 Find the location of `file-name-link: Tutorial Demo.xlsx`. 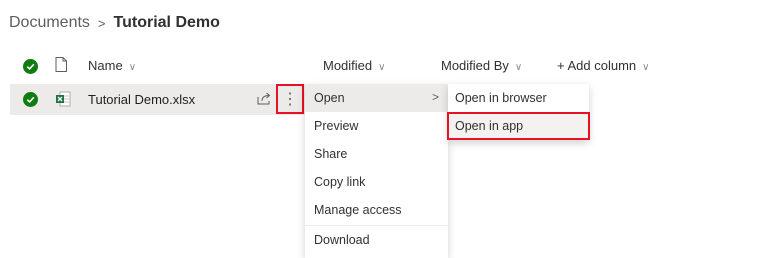

file-name-link: Tutorial Demo.xlsx is located at coordinates (141, 99).